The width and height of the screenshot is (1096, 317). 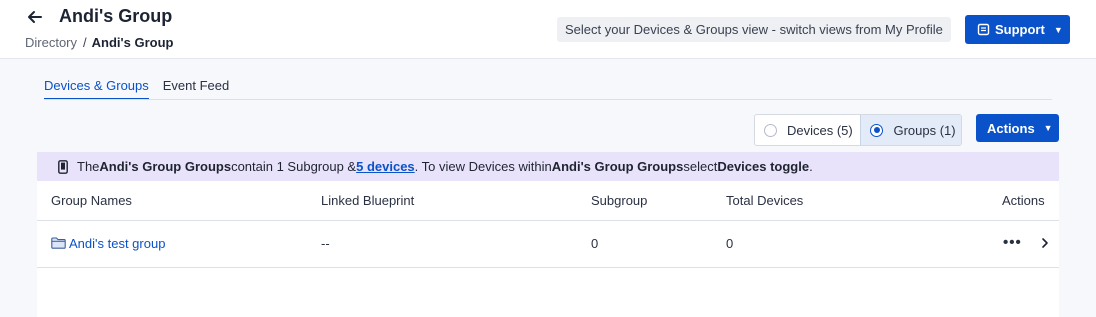 What do you see at coordinates (770, 130) in the screenshot?
I see `devices-radio` at bounding box center [770, 130].